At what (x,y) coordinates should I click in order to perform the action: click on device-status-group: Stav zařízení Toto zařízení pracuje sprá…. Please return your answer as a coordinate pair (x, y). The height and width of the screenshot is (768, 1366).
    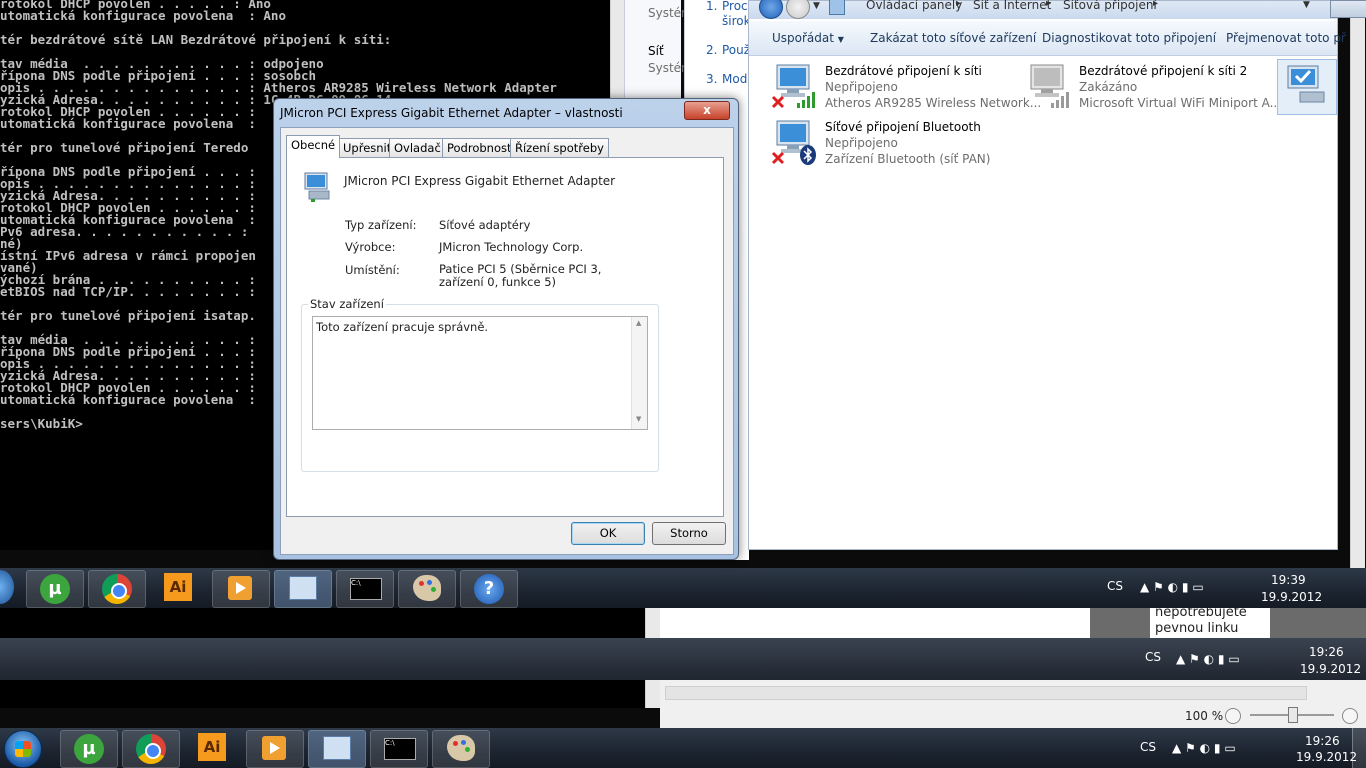
    Looking at the image, I should click on (480, 384).